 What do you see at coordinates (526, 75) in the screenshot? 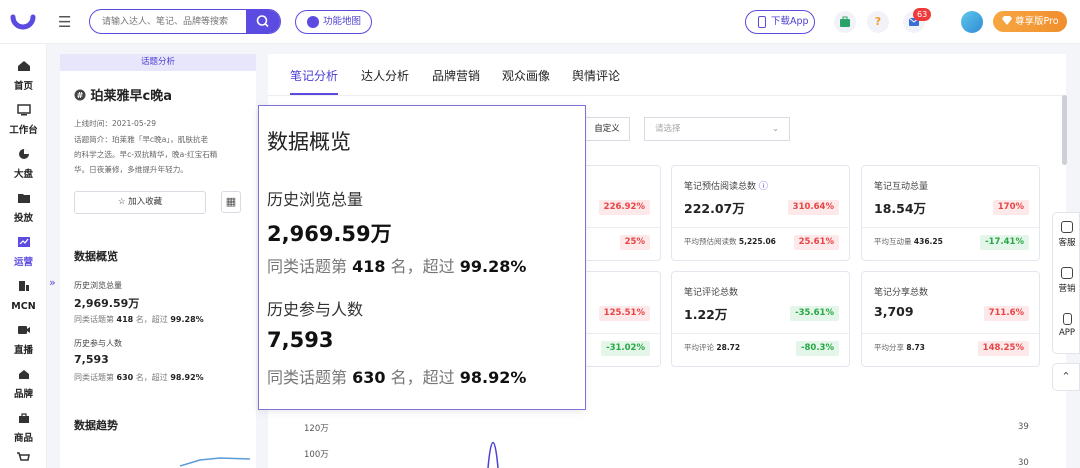
I see `tab-audience-profile: 观众画像` at bounding box center [526, 75].